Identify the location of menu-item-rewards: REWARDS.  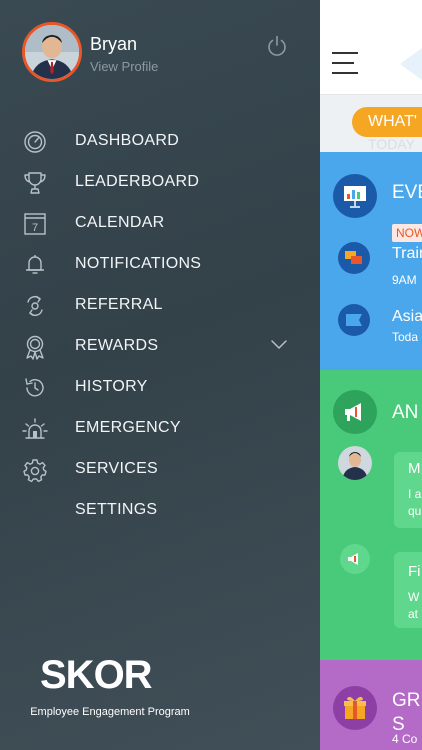
(160, 345).